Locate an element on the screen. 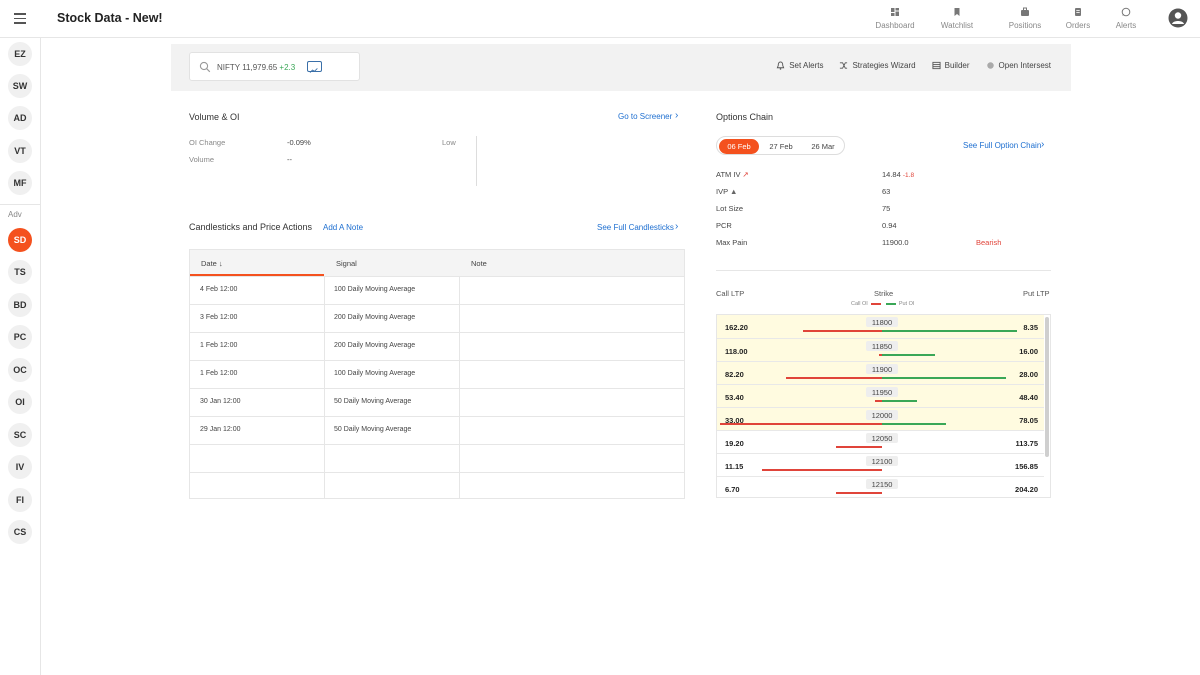  sidebar-item-oi: OI is located at coordinates (20, 402).